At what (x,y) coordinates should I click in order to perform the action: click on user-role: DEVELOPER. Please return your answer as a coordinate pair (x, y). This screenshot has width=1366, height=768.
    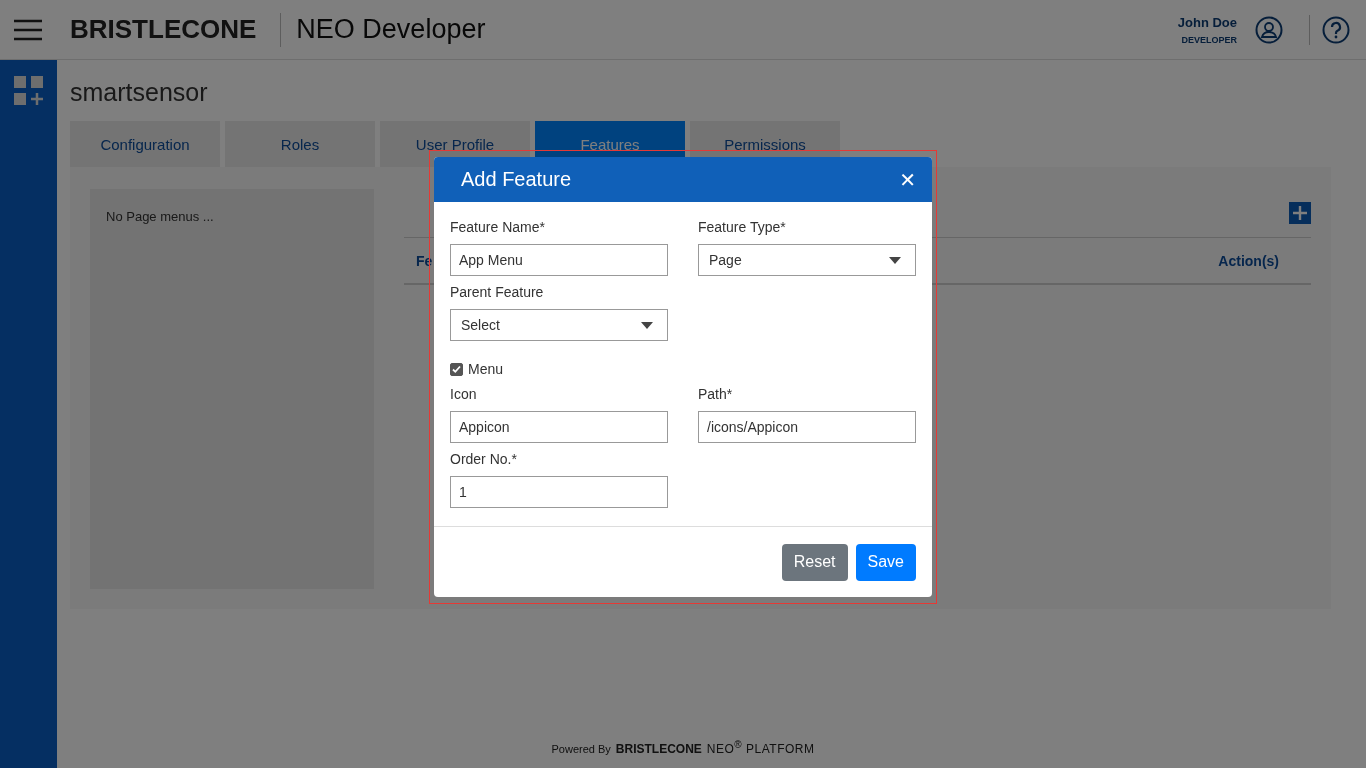
    Looking at the image, I should click on (1209, 39).